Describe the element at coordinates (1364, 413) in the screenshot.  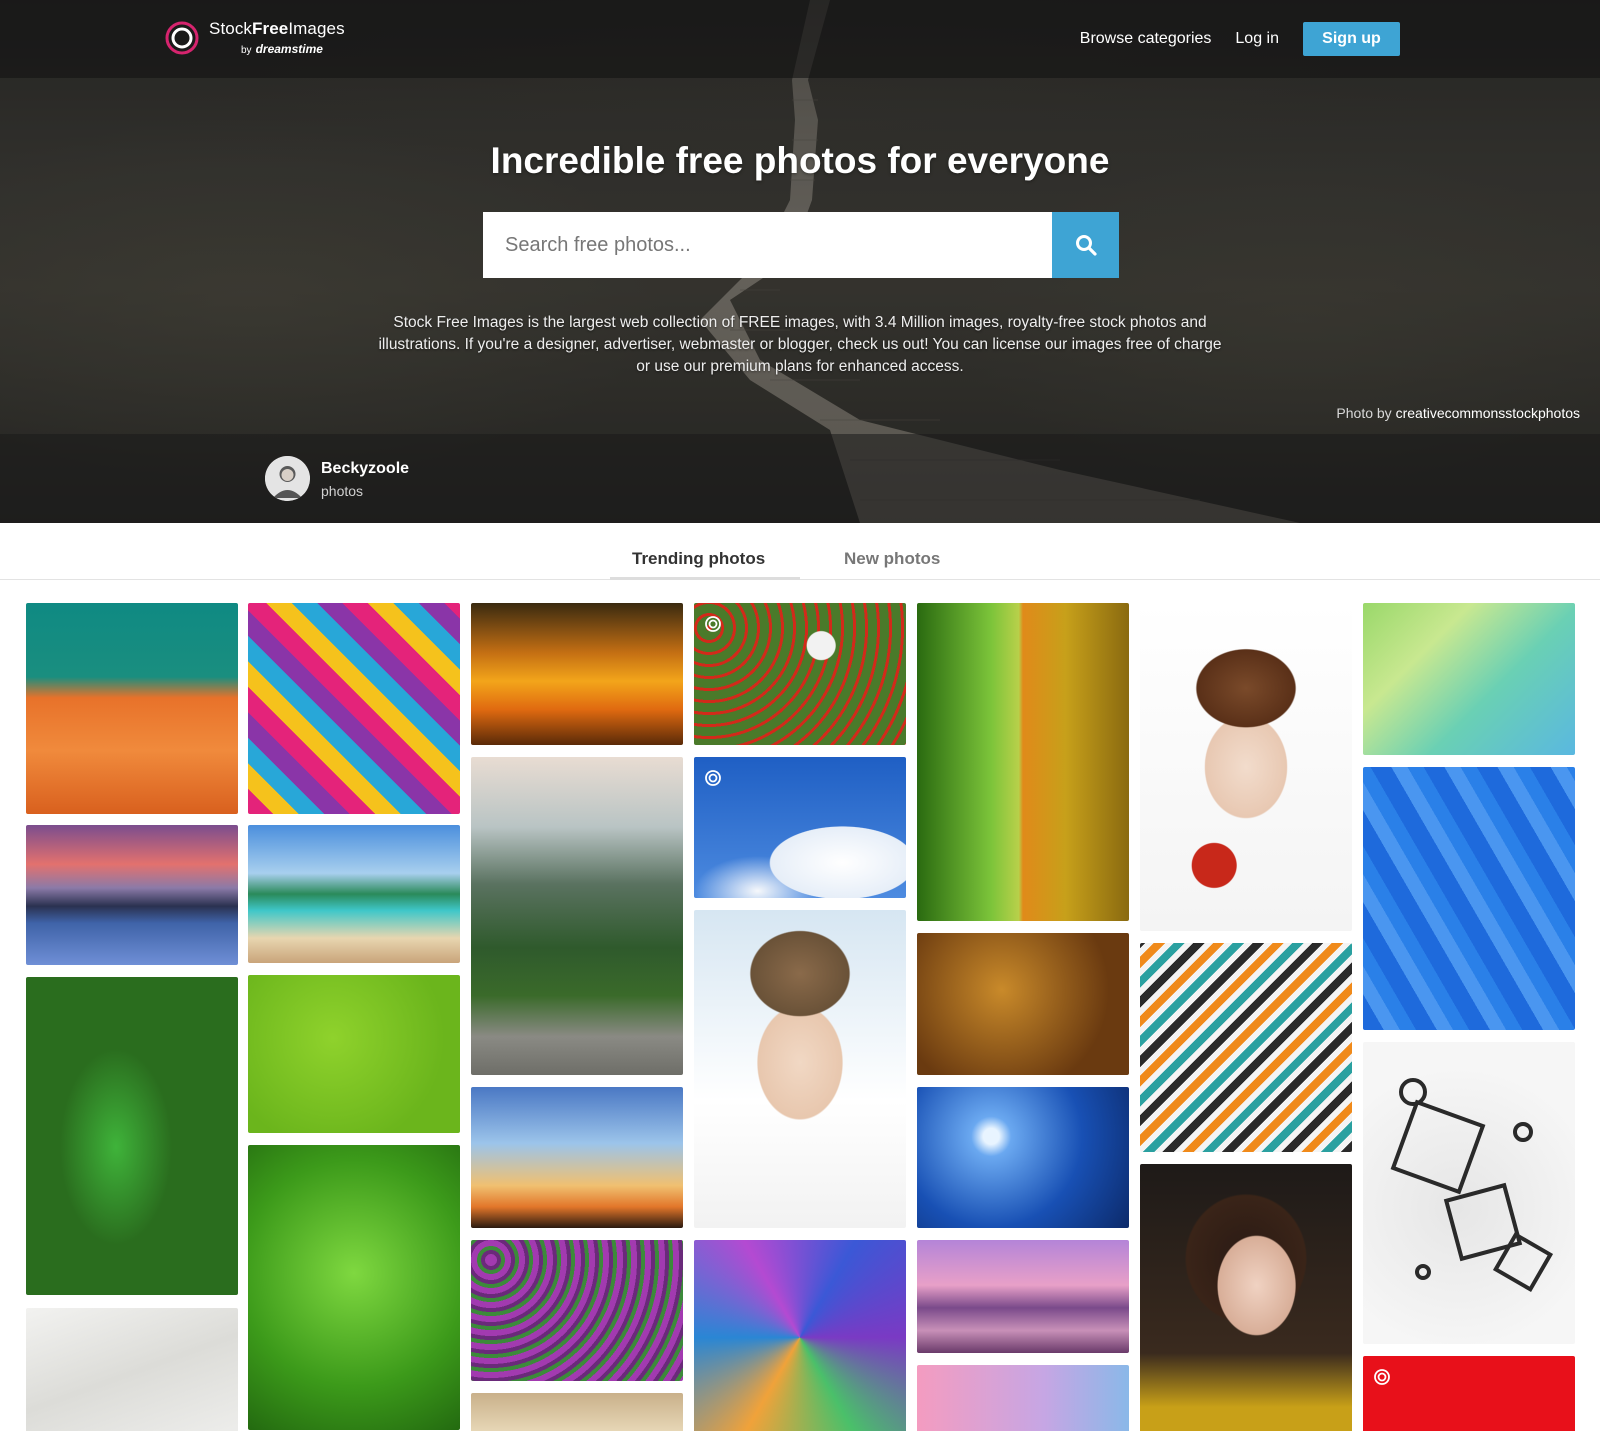
I see `photo-credit-prefix: Photo by` at that location.